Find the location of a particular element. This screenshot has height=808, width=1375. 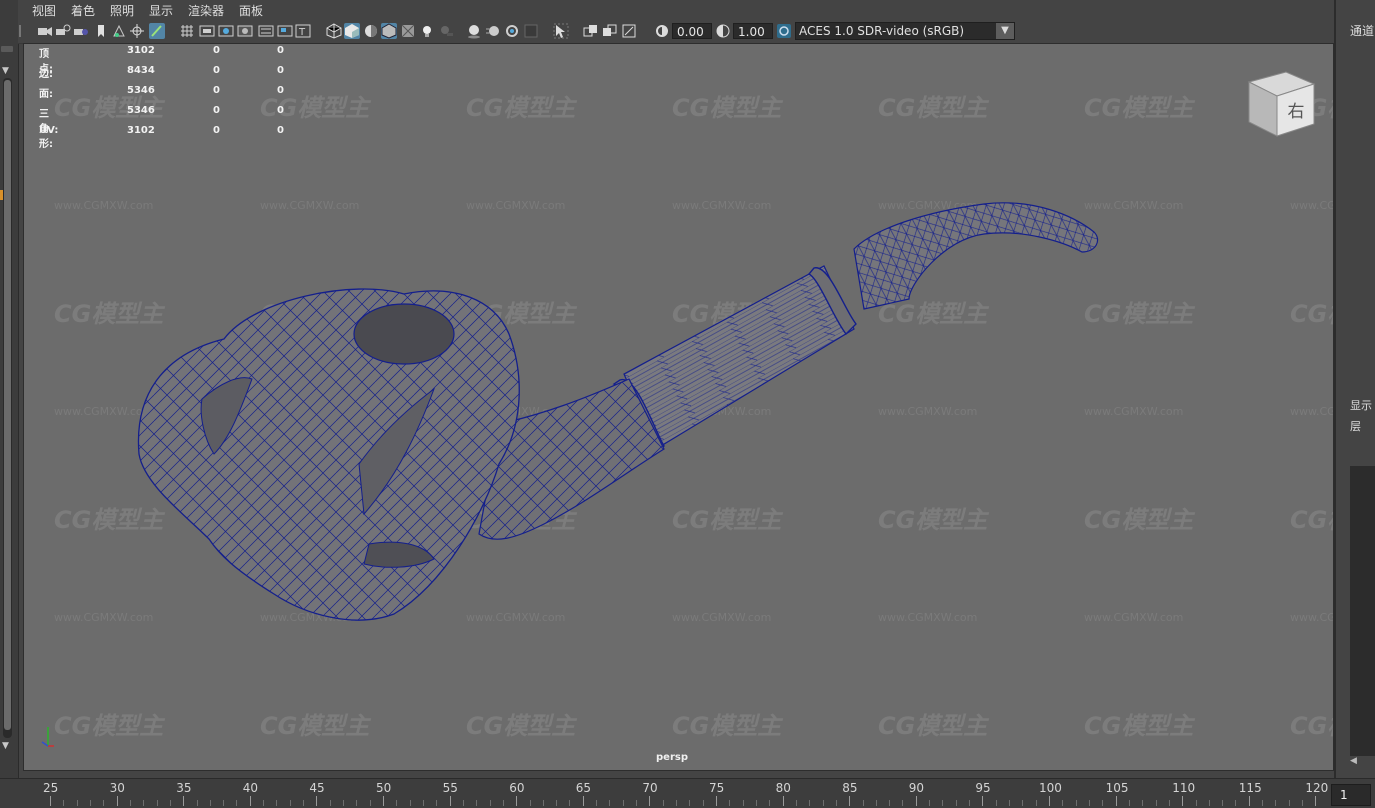

screen-space-ao-icon is located at coordinates (474, 31).